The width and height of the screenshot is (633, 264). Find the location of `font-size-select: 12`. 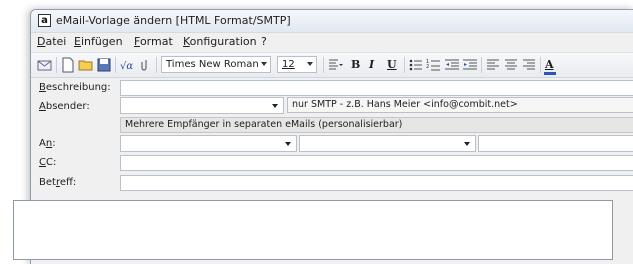

font-size-select: 12 is located at coordinates (297, 64).